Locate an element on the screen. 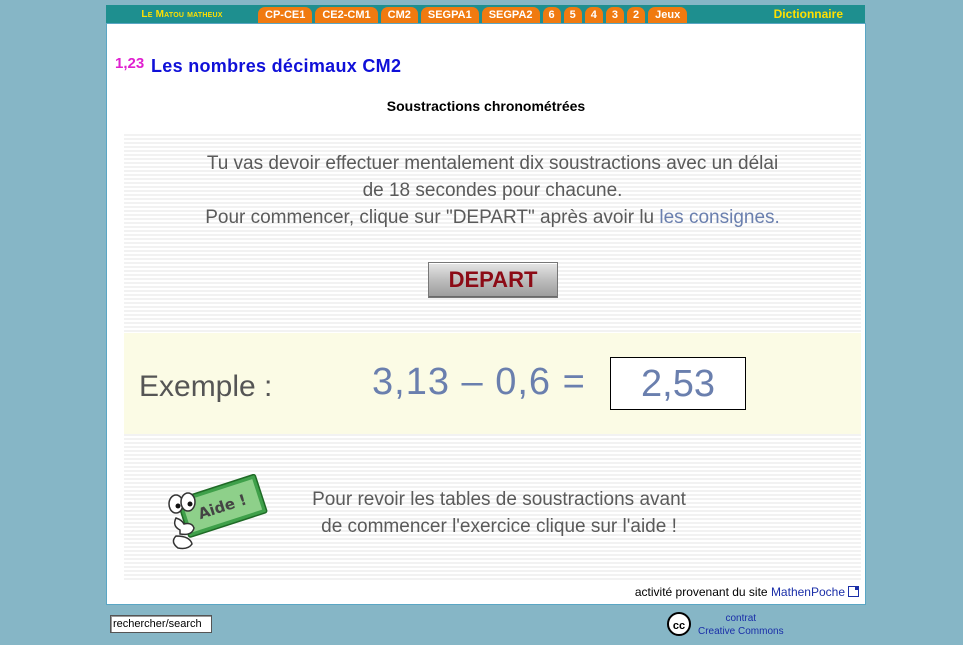  source-credit: activité provenant du site MathenPoche is located at coordinates (747, 592).